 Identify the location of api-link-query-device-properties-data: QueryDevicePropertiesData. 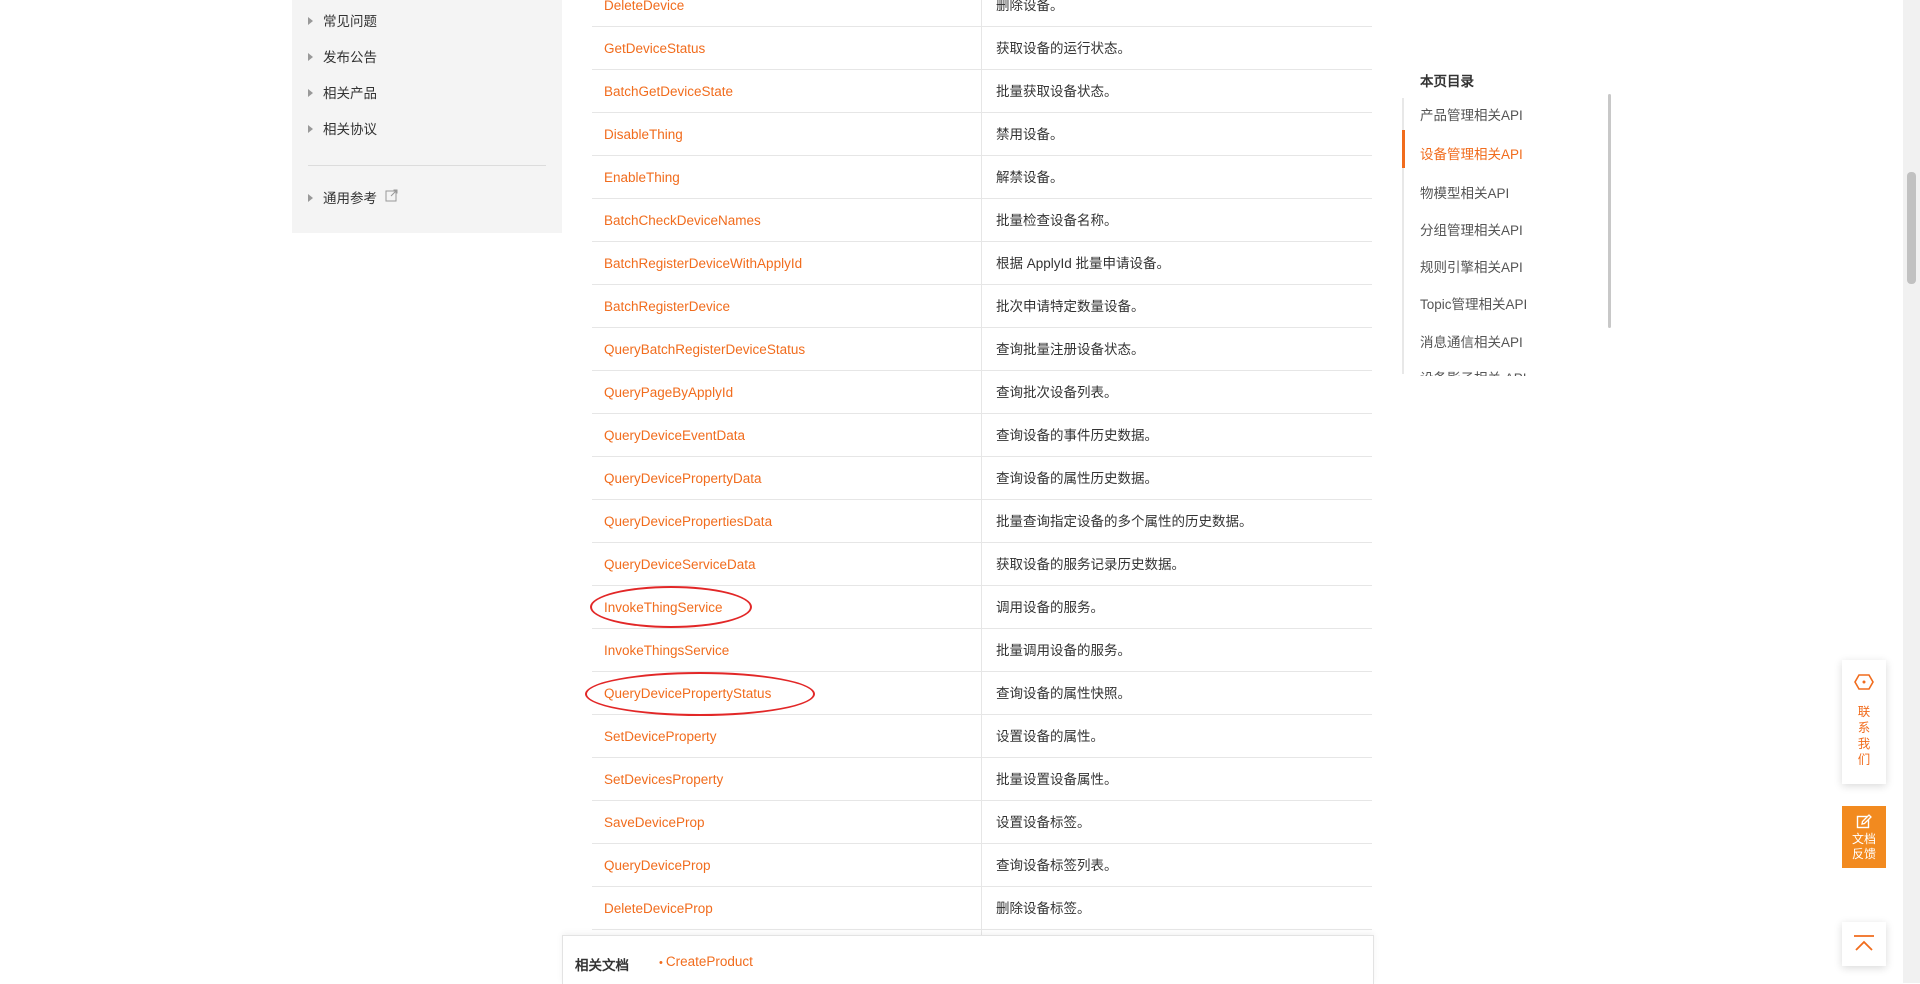
(688, 521).